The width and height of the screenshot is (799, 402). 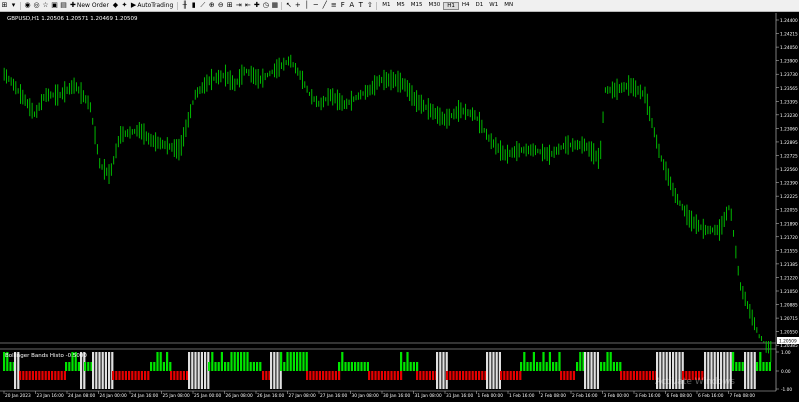 I want to click on price-tick-label: 1.21220, so click(x=789, y=278).